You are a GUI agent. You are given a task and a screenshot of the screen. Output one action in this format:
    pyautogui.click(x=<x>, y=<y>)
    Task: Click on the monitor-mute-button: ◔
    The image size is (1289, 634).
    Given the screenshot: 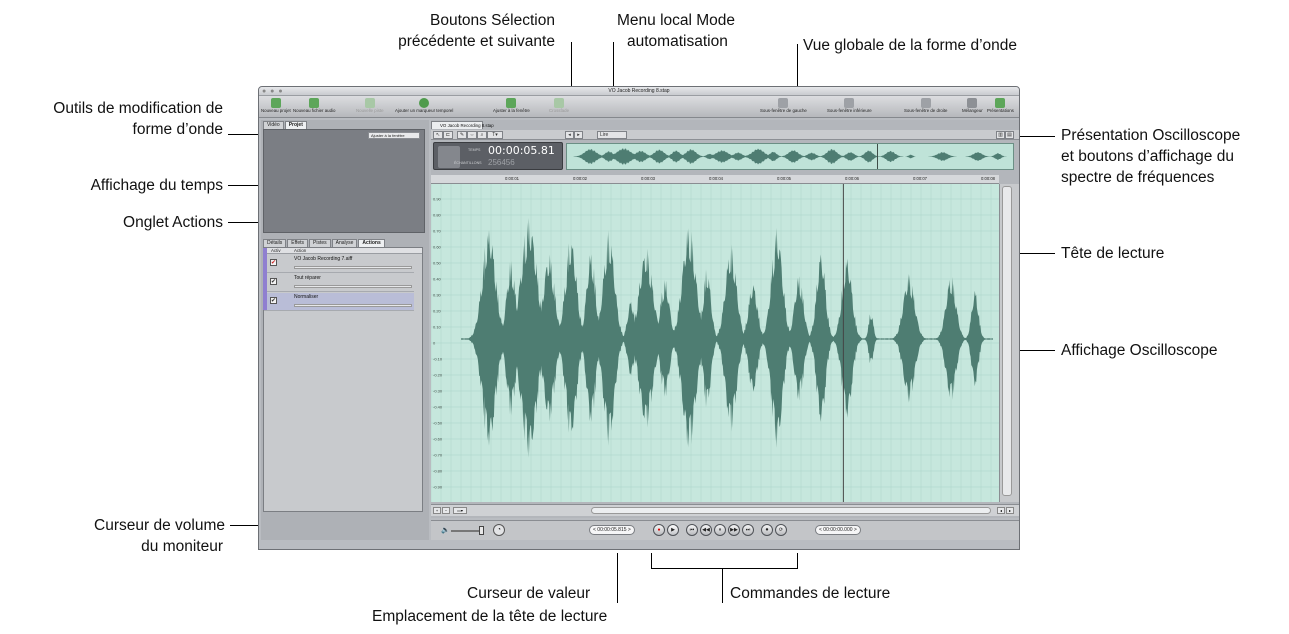 What is the action you would take?
    pyautogui.click(x=499, y=530)
    